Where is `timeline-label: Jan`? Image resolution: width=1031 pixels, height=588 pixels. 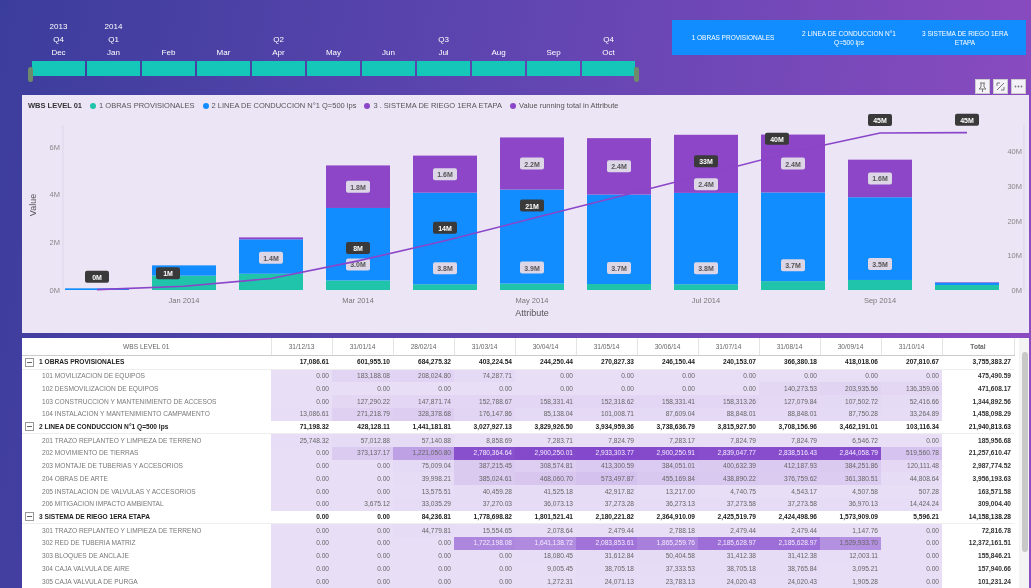 timeline-label: Jan is located at coordinates (113, 53).